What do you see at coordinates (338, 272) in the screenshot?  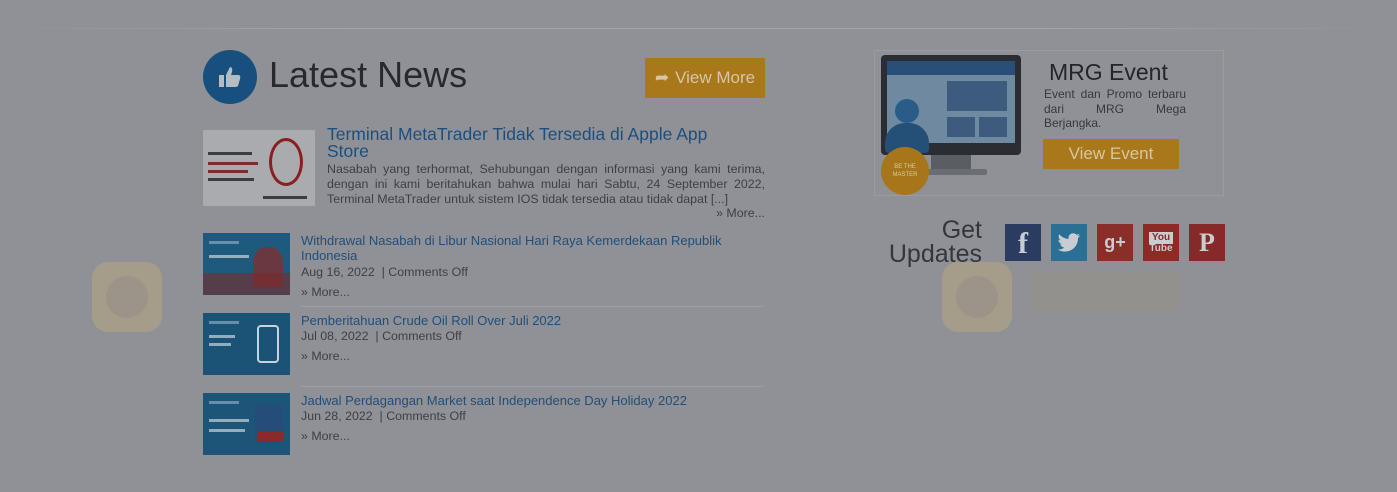 I see `article-date: Aug 16, 2022` at bounding box center [338, 272].